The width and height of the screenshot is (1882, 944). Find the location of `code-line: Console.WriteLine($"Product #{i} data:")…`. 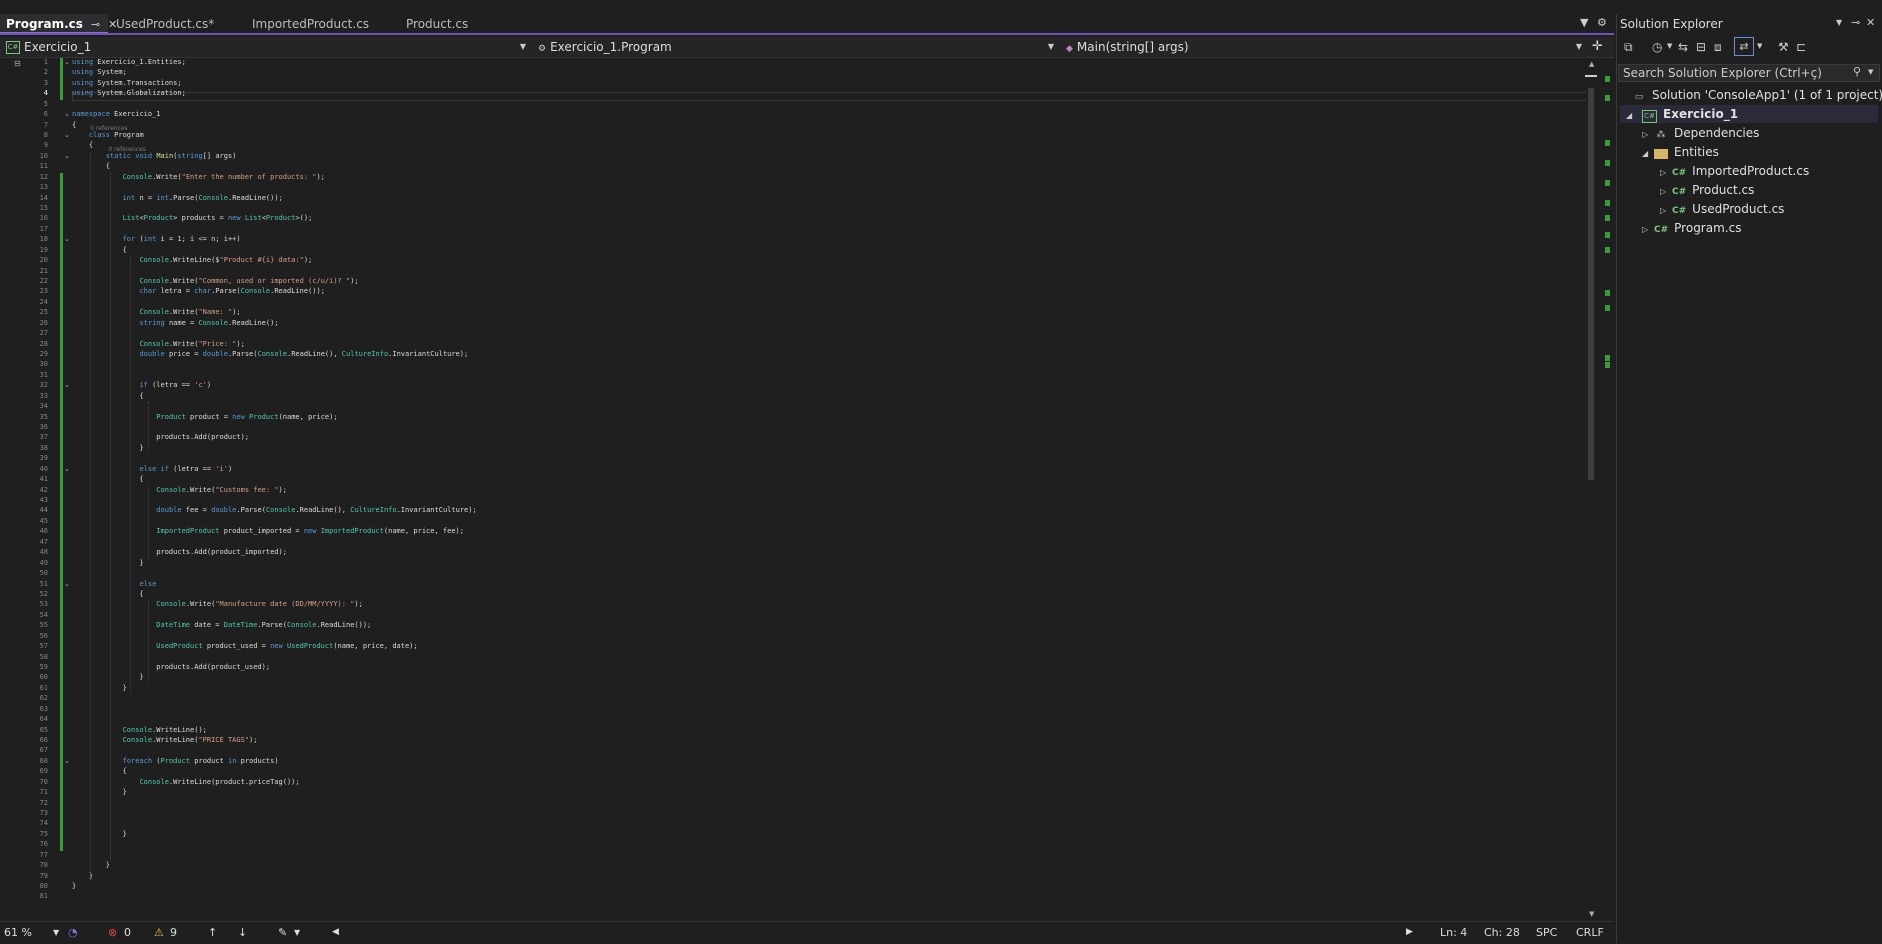

code-line: Console.WriteLine($"Product #{i} data:")… is located at coordinates (192, 260).